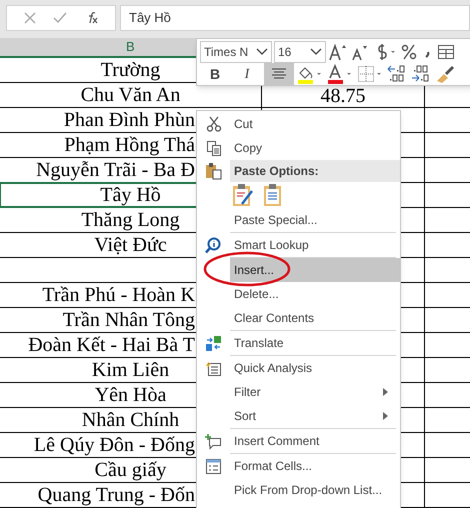  What do you see at coordinates (213, 466) in the screenshot?
I see `format-cells-icon` at bounding box center [213, 466].